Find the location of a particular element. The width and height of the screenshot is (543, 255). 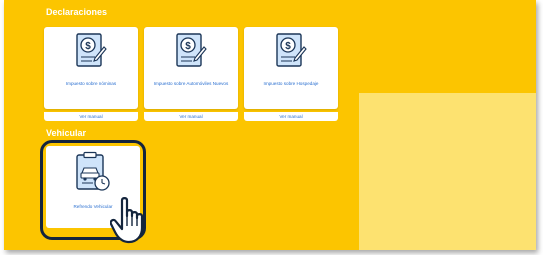

card-title: Impuesto sobre nóminas is located at coordinates (91, 83).